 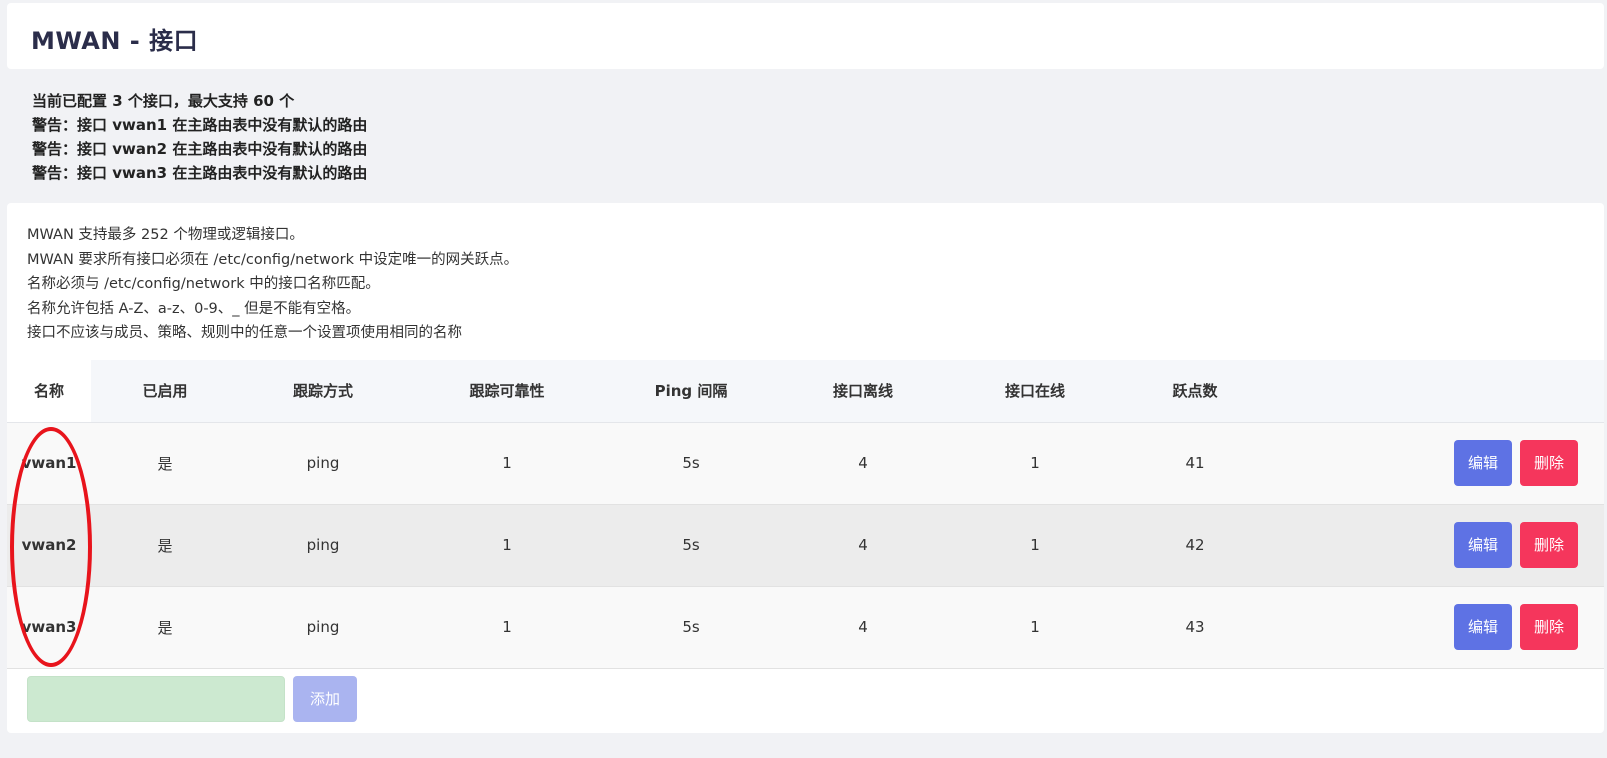 What do you see at coordinates (1035, 391) in the screenshot?
I see `header-interface-up: 接口在线` at bounding box center [1035, 391].